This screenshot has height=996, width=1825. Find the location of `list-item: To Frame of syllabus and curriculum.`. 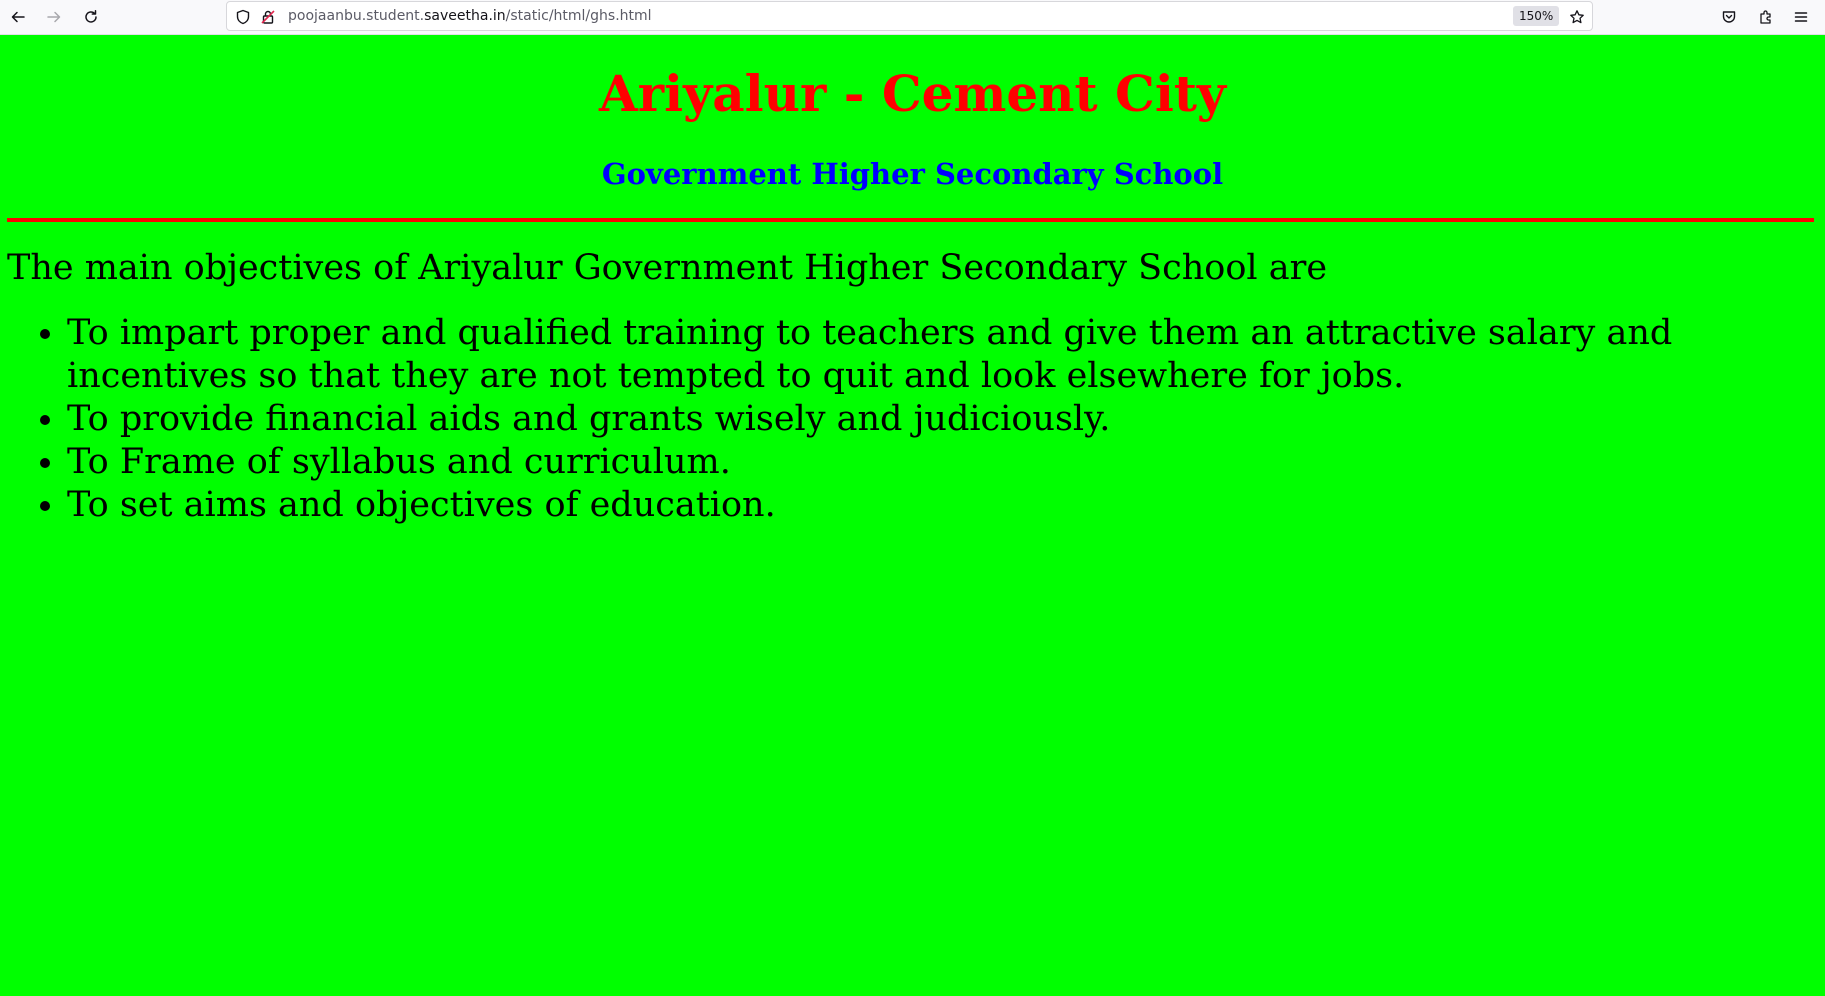

list-item: To Frame of syllabus and curriculum. is located at coordinates (927, 462).